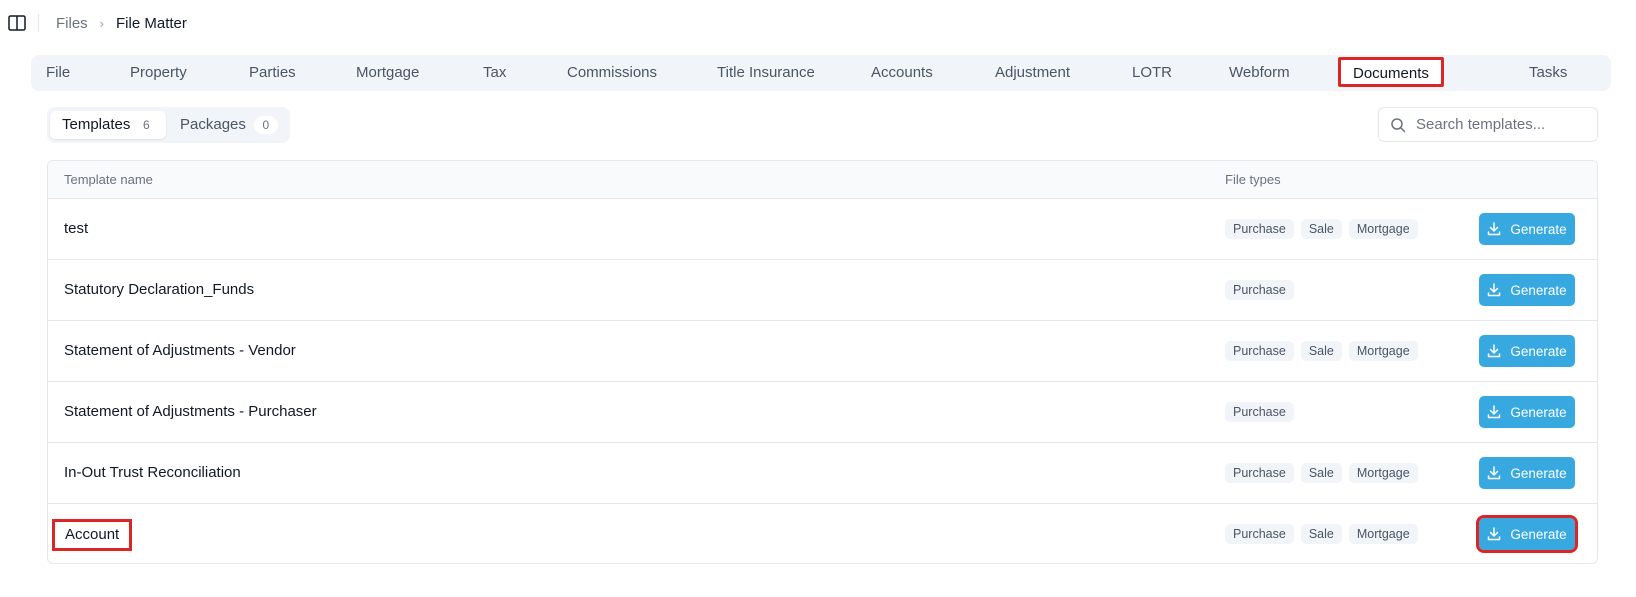 The width and height of the screenshot is (1636, 597). I want to click on table-row: test Purchase Sale Mortgage Generate, so click(822, 229).